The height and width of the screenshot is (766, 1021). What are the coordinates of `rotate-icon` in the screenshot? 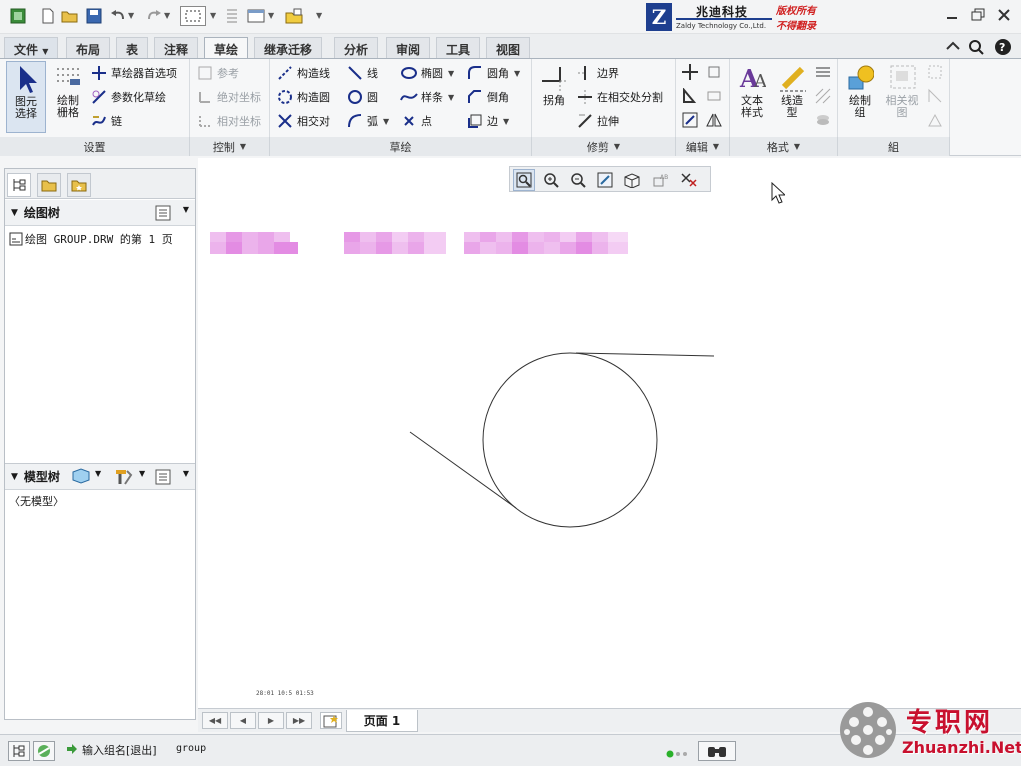 It's located at (690, 96).